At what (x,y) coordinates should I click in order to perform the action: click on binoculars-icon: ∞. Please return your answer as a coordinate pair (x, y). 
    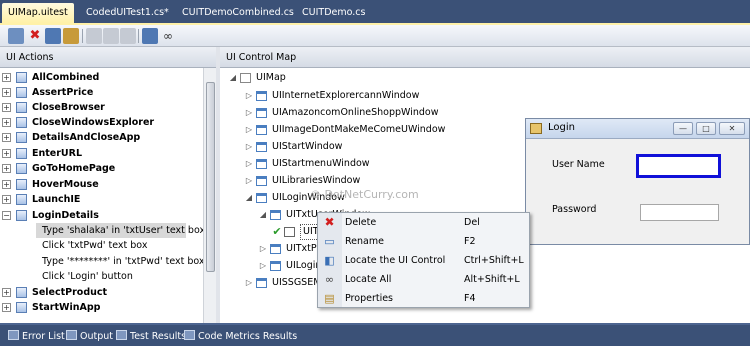
    Looking at the image, I should click on (168, 36).